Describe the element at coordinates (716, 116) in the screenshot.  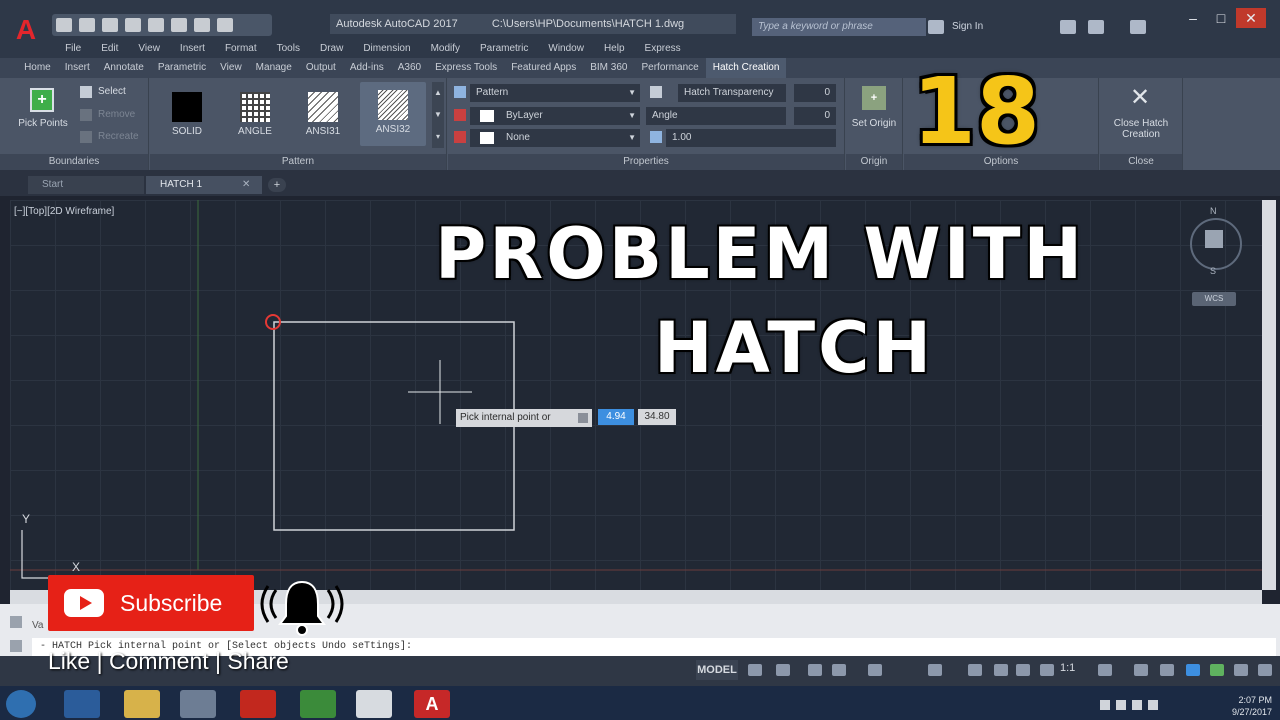
I see `angle-label: Angle` at that location.